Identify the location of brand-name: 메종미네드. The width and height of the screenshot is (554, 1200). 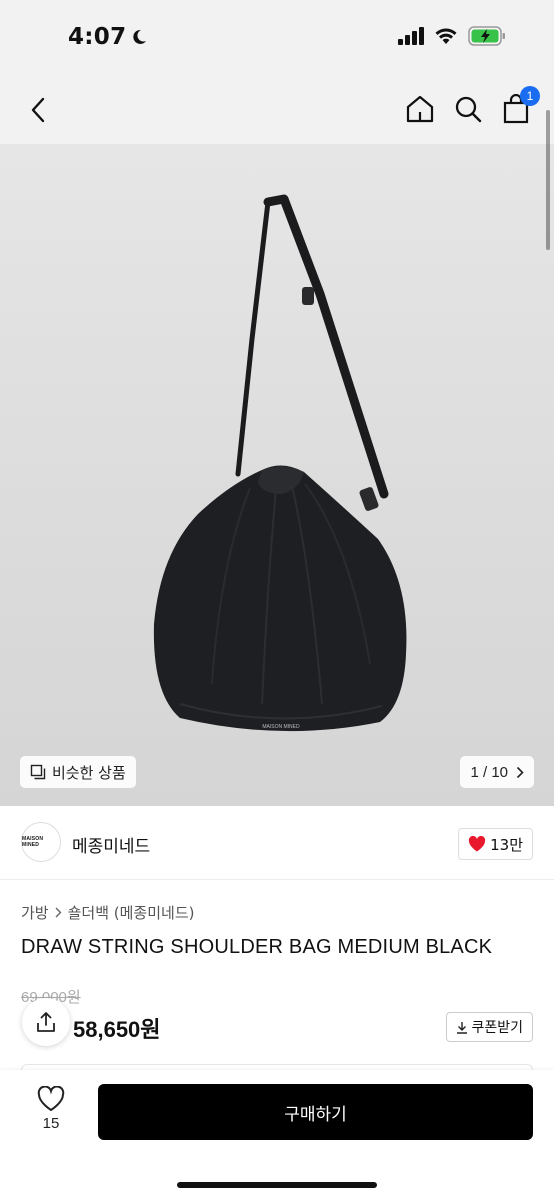
(111, 844).